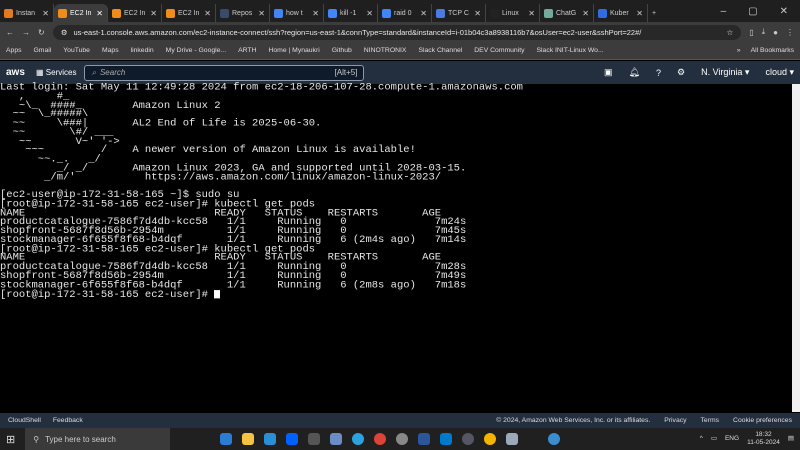  Describe the element at coordinates (459, 13) in the screenshot. I see `browser-tab: TCP C ✕` at that location.